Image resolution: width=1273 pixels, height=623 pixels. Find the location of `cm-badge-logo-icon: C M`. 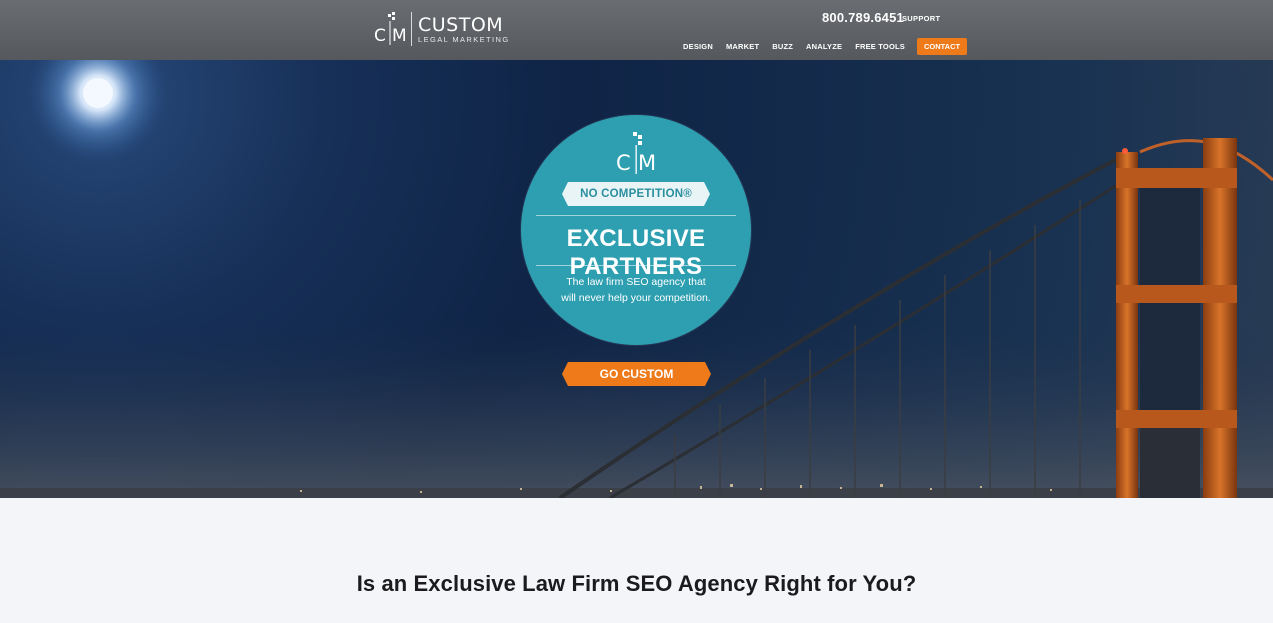

cm-badge-logo-icon: C M is located at coordinates (636, 153).